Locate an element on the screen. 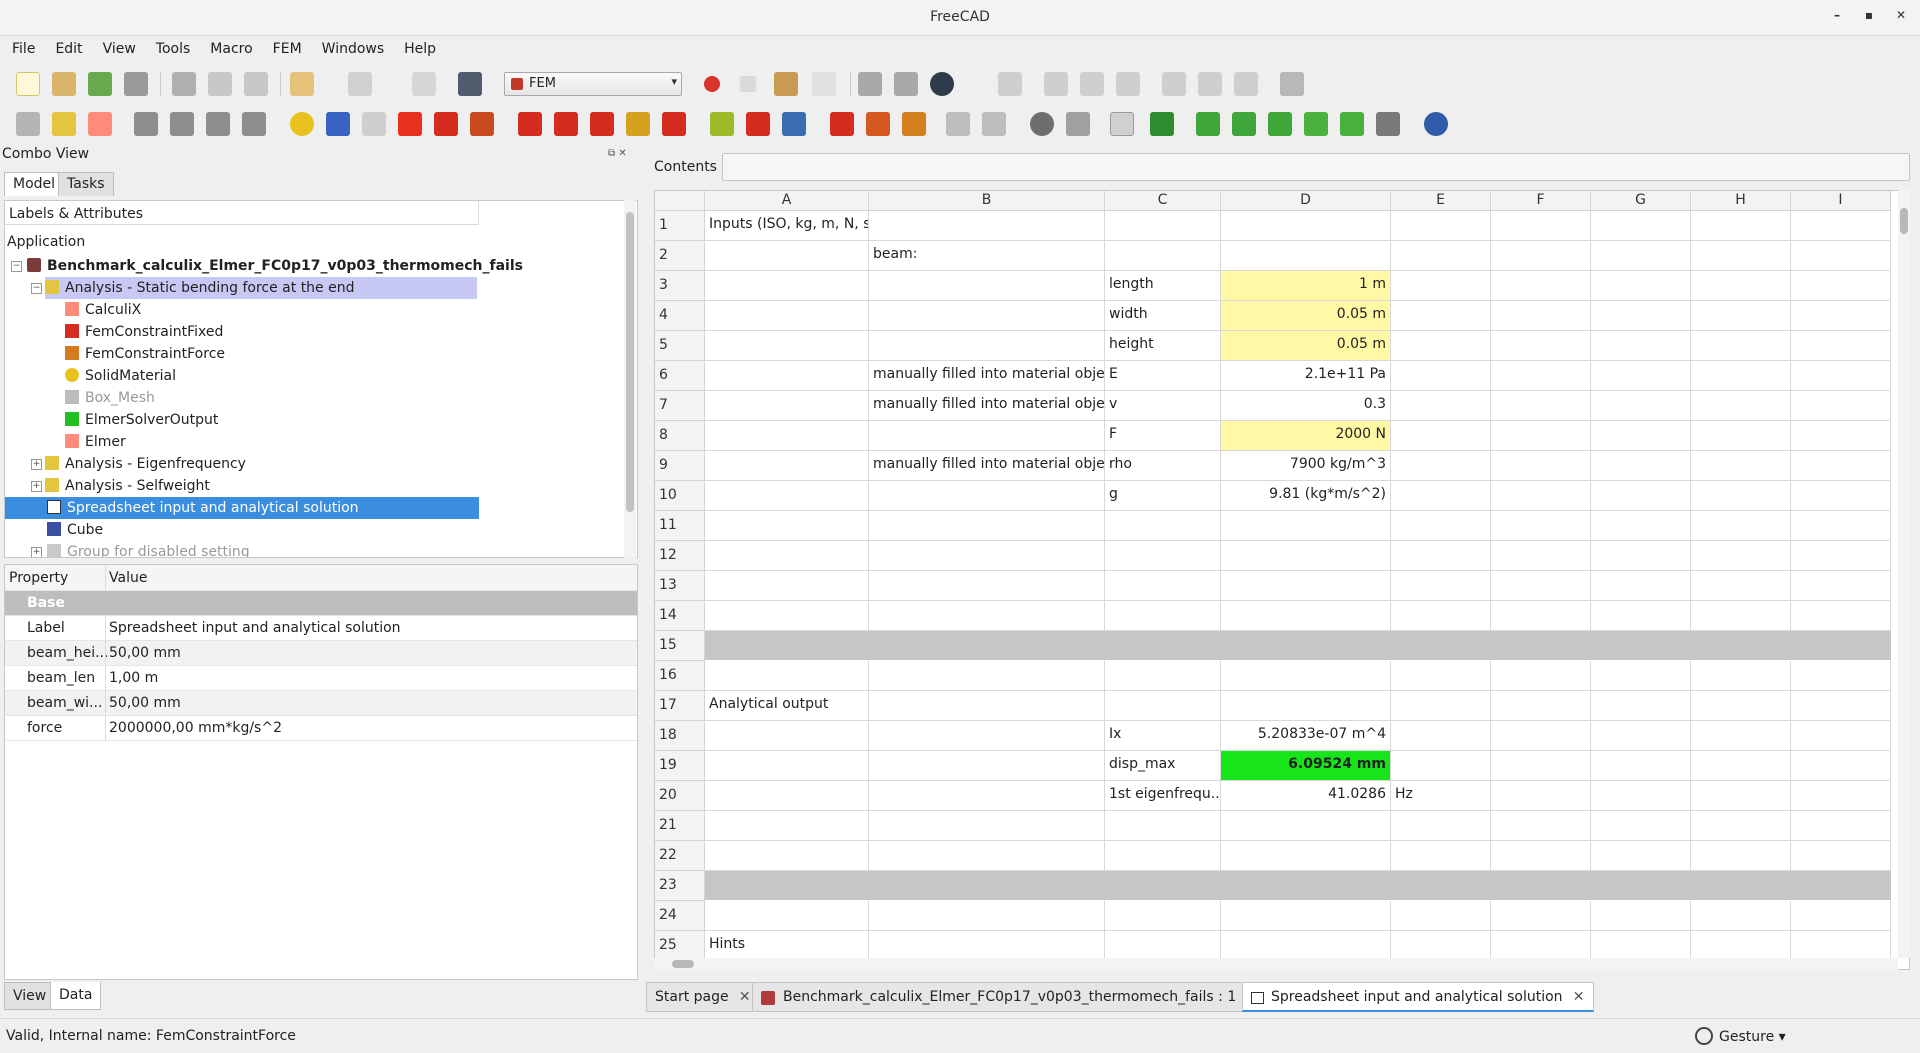 This screenshot has width=1920, height=1053. cell-i12 is located at coordinates (1841, 556).